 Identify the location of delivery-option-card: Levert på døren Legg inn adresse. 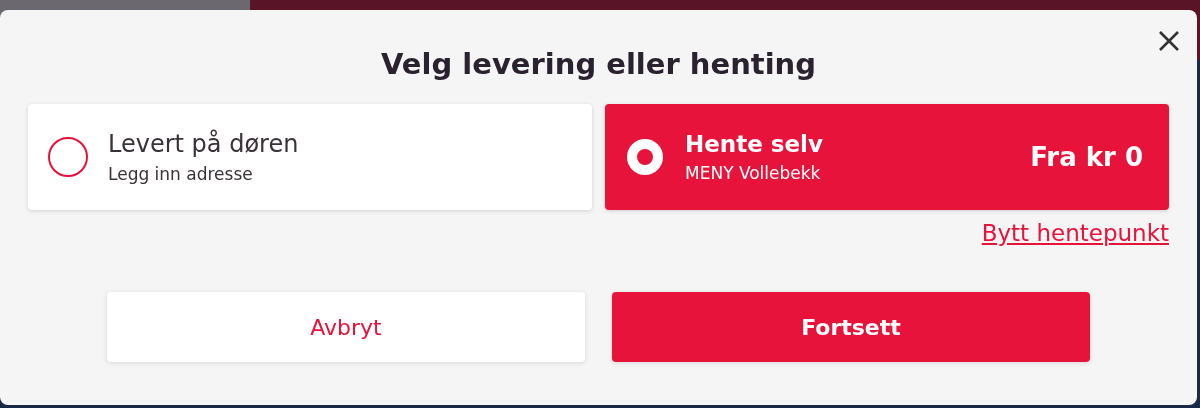
(310, 157).